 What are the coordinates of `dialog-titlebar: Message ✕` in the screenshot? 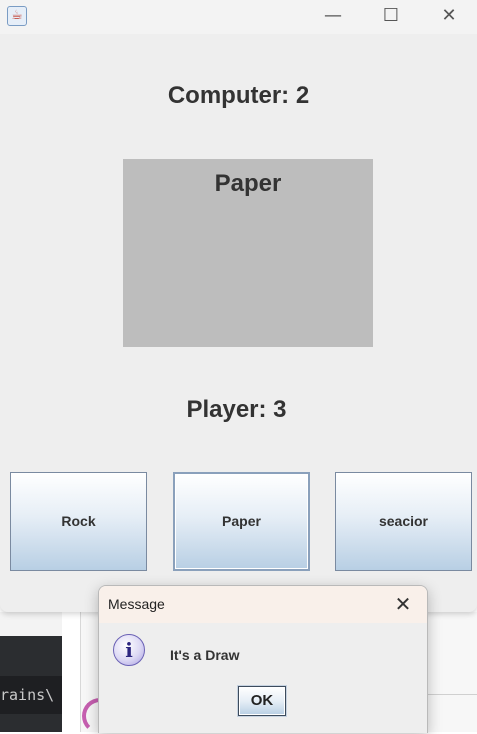 It's located at (263, 604).